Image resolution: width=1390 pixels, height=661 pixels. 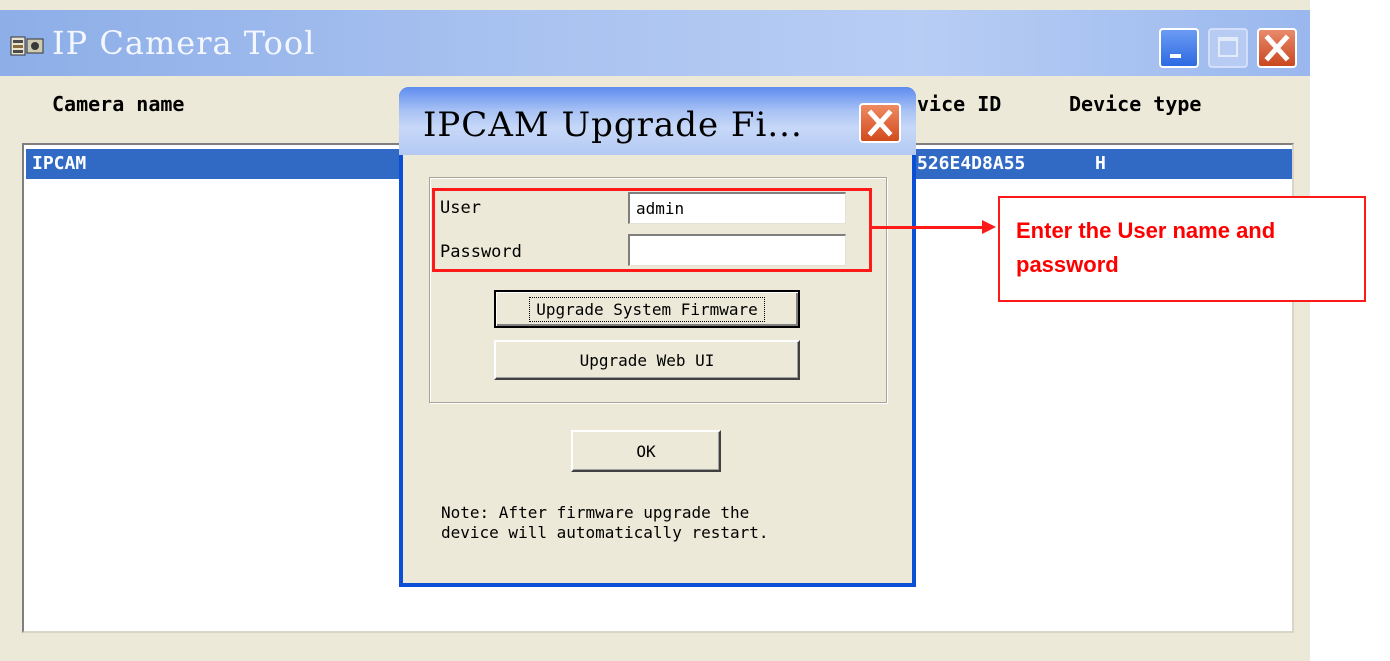 I want to click on maximize-button, so click(x=1228, y=48).